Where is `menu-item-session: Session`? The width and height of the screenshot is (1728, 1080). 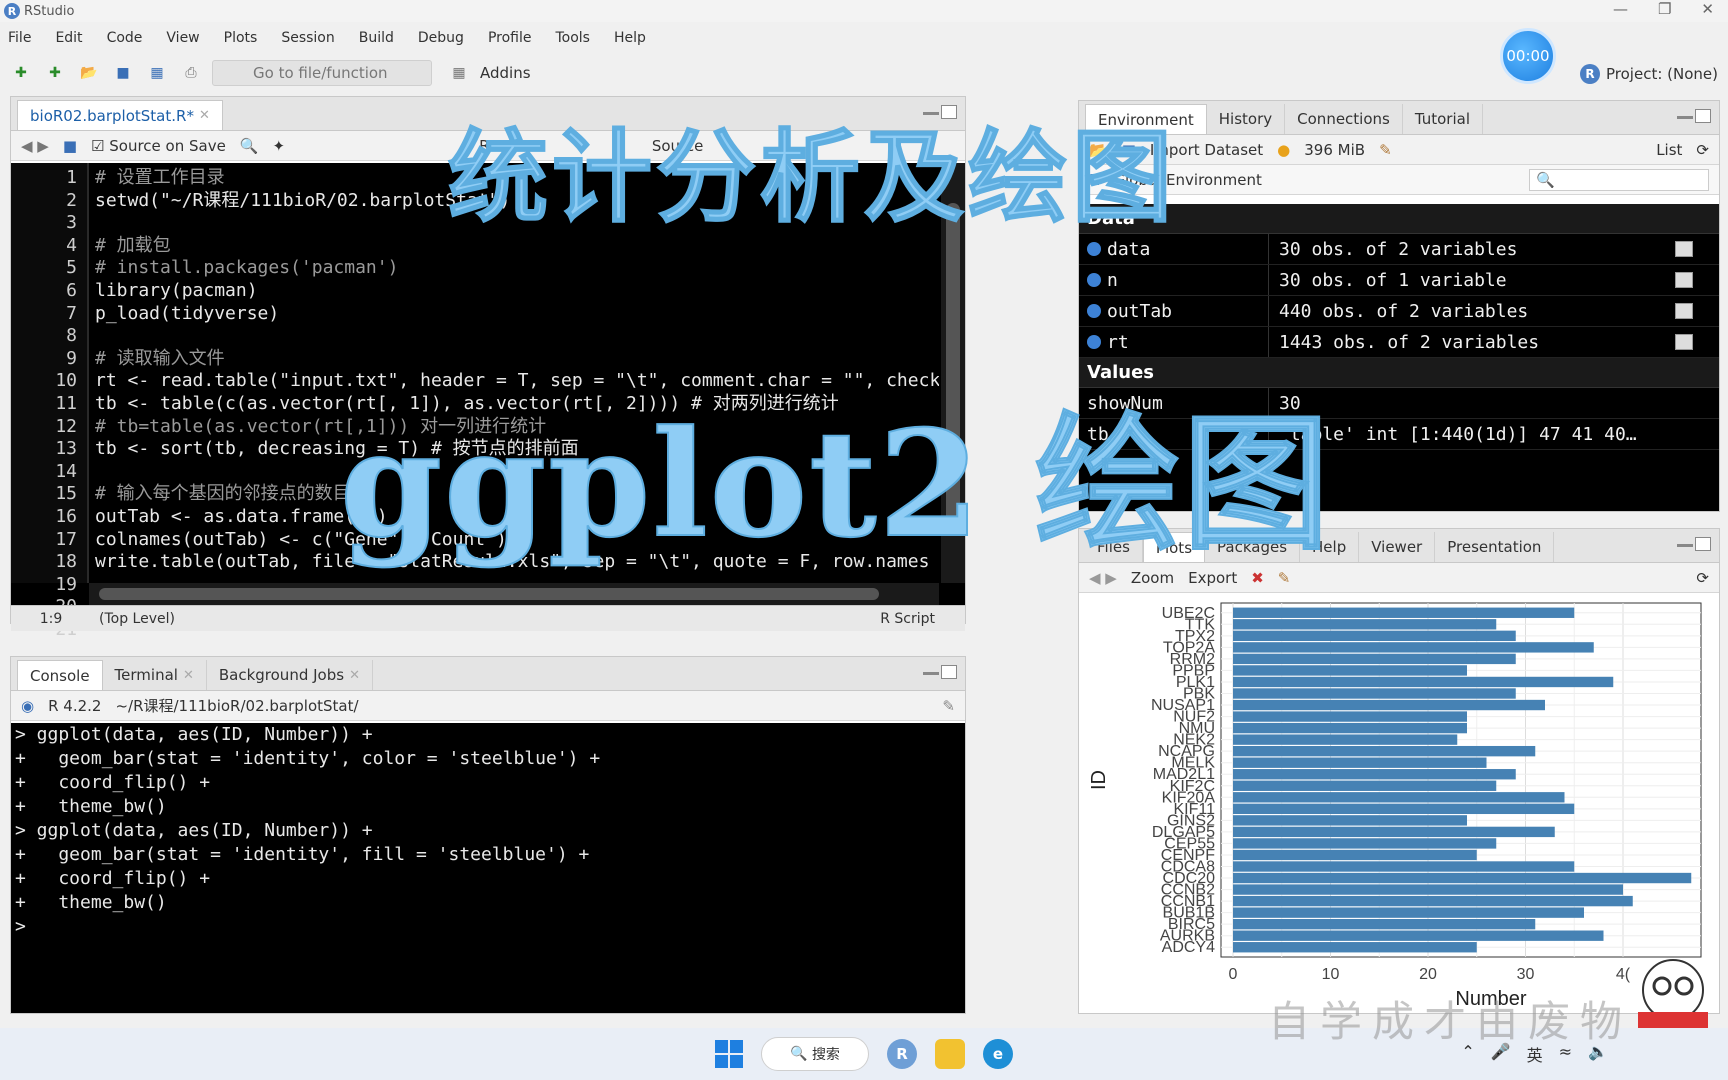 menu-item-session: Session is located at coordinates (307, 38).